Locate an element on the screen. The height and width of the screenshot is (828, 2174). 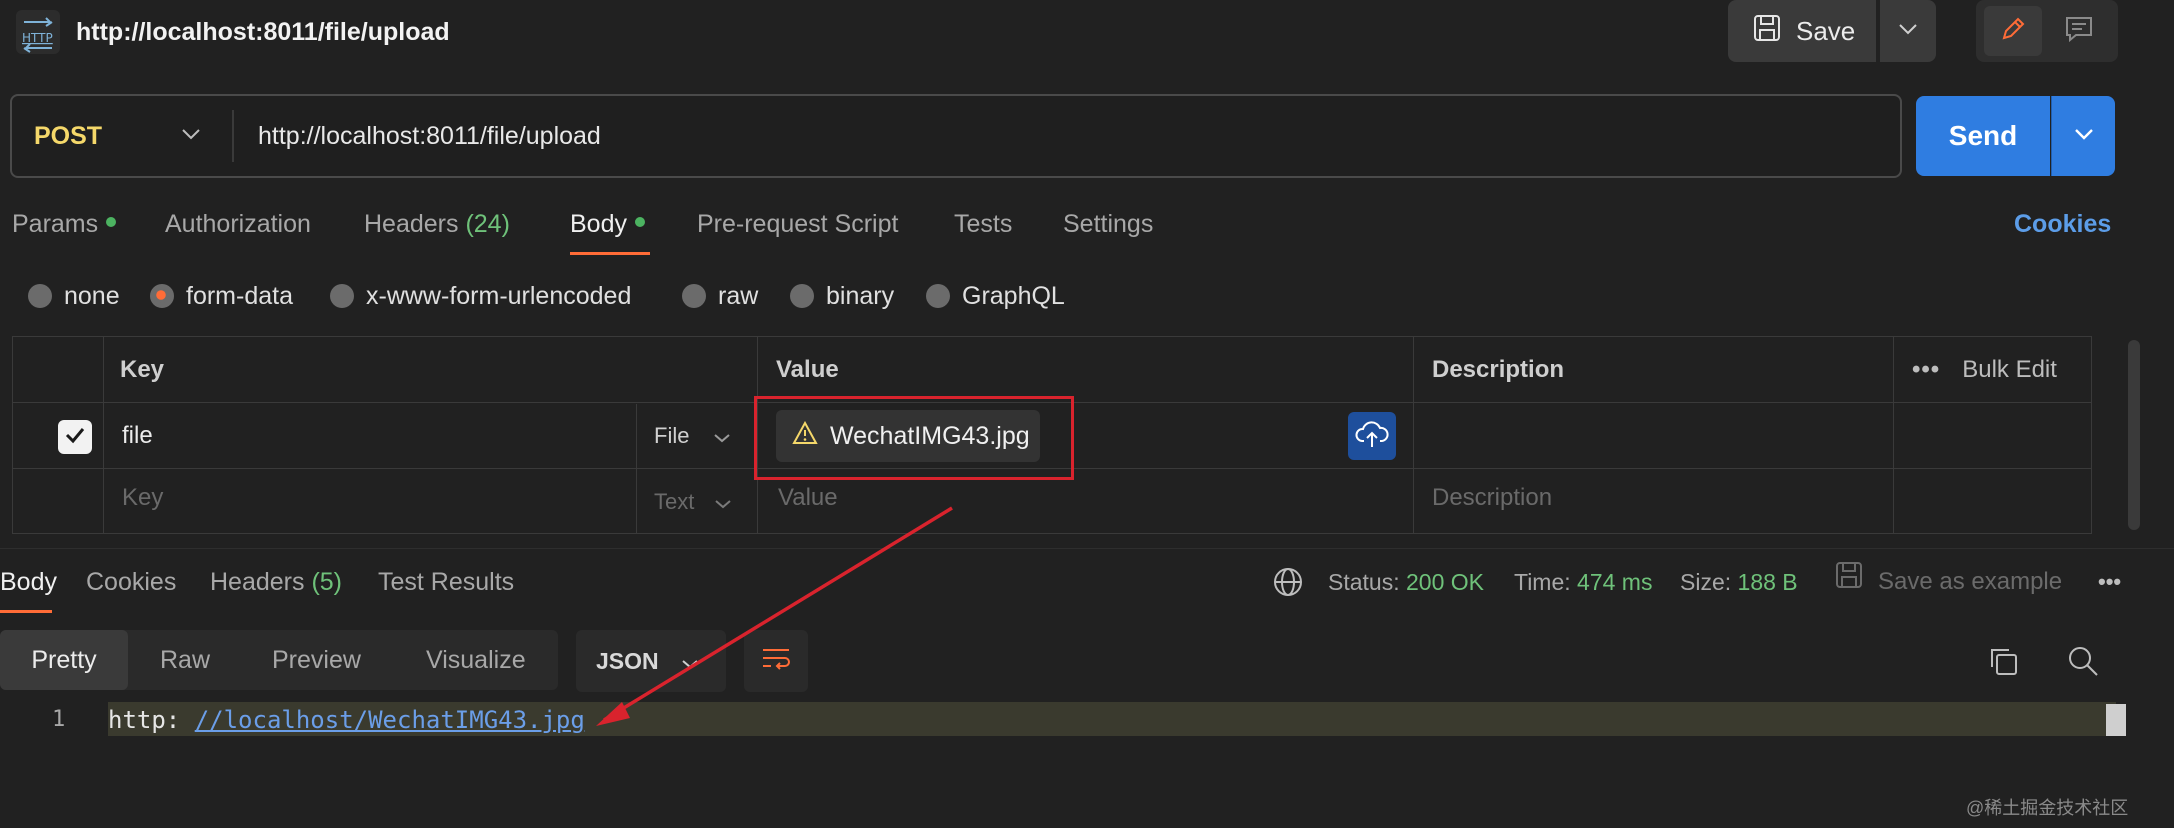
response-tab-cookies: Cookies is located at coordinates (131, 582).